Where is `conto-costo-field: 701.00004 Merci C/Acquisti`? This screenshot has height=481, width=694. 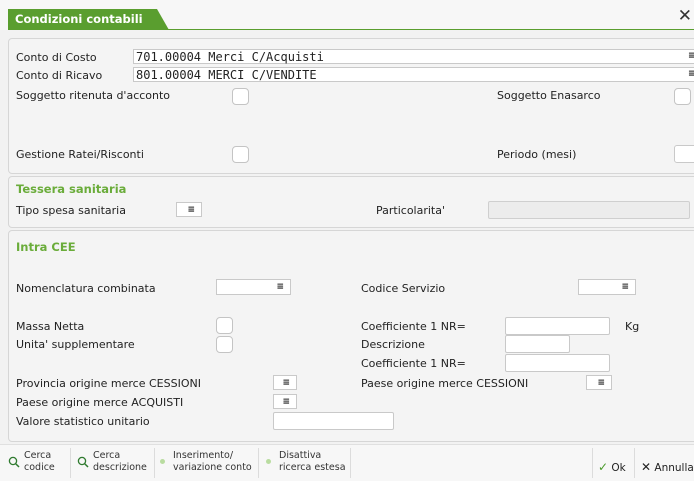
conto-costo-field: 701.00004 Merci C/Acquisti is located at coordinates (413, 56).